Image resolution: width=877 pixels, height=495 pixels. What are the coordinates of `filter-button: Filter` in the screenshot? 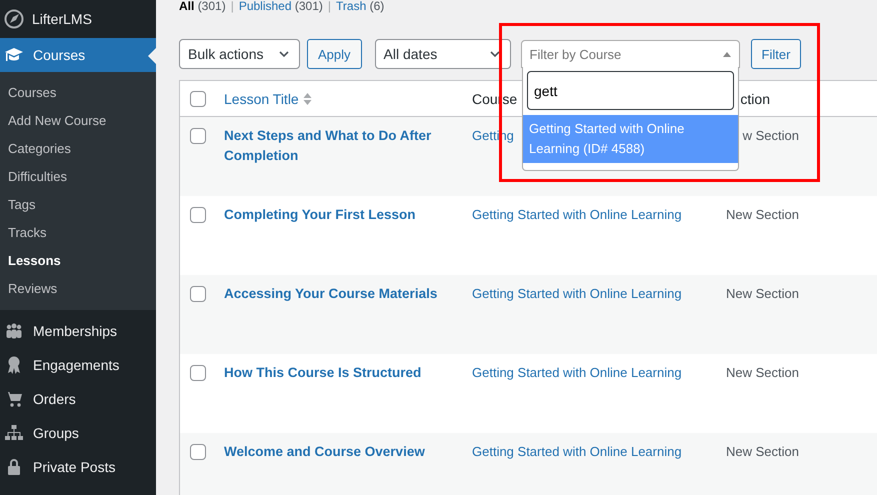 It's located at (776, 54).